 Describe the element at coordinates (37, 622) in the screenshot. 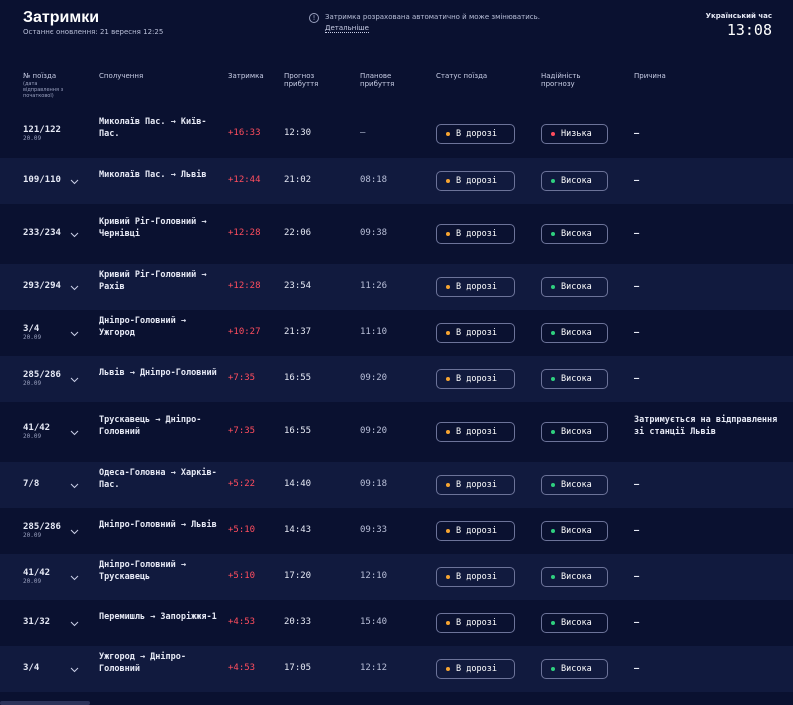

I see `train-number: 31/32` at that location.